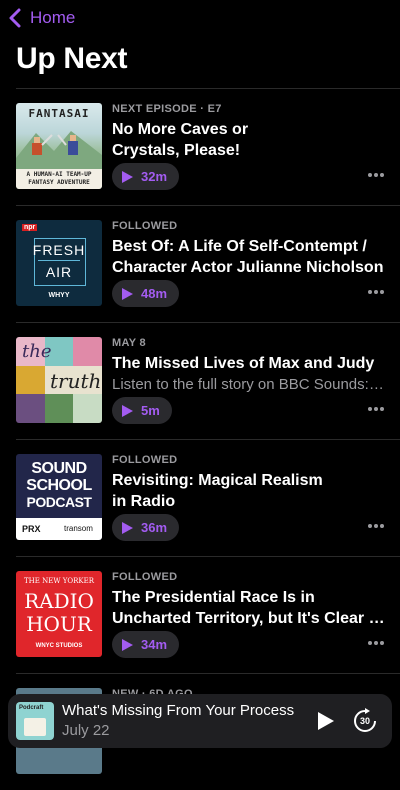 The image size is (400, 790). What do you see at coordinates (239, 246) in the screenshot?
I see `episode-title-line: Best Of: A Life Of Self-Contempt /` at bounding box center [239, 246].